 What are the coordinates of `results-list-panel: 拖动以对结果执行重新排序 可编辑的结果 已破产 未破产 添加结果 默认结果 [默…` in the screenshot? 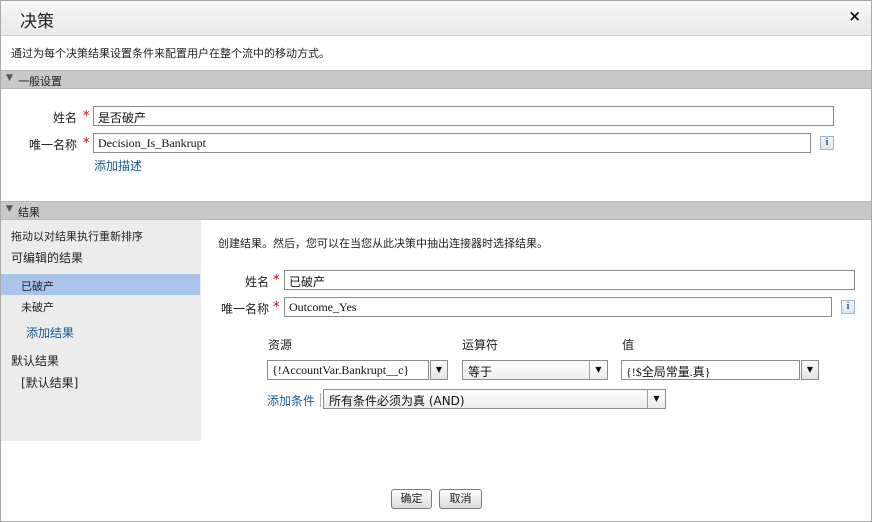 It's located at (101, 330).